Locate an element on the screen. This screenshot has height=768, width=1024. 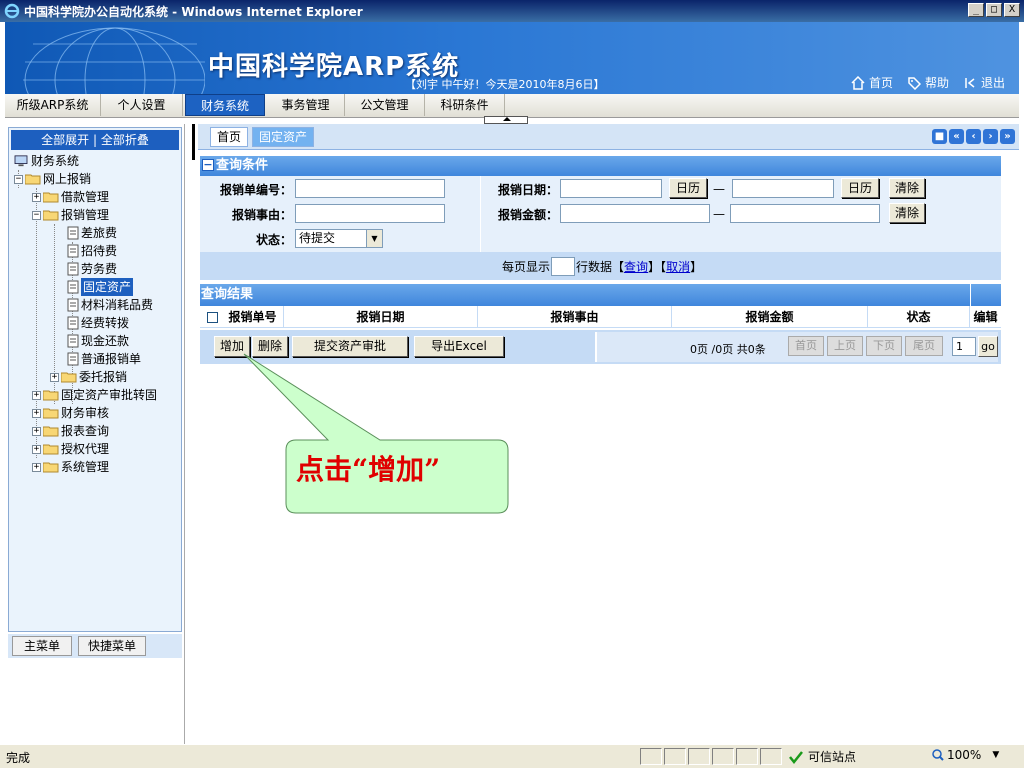
go-button: go is located at coordinates (988, 346).